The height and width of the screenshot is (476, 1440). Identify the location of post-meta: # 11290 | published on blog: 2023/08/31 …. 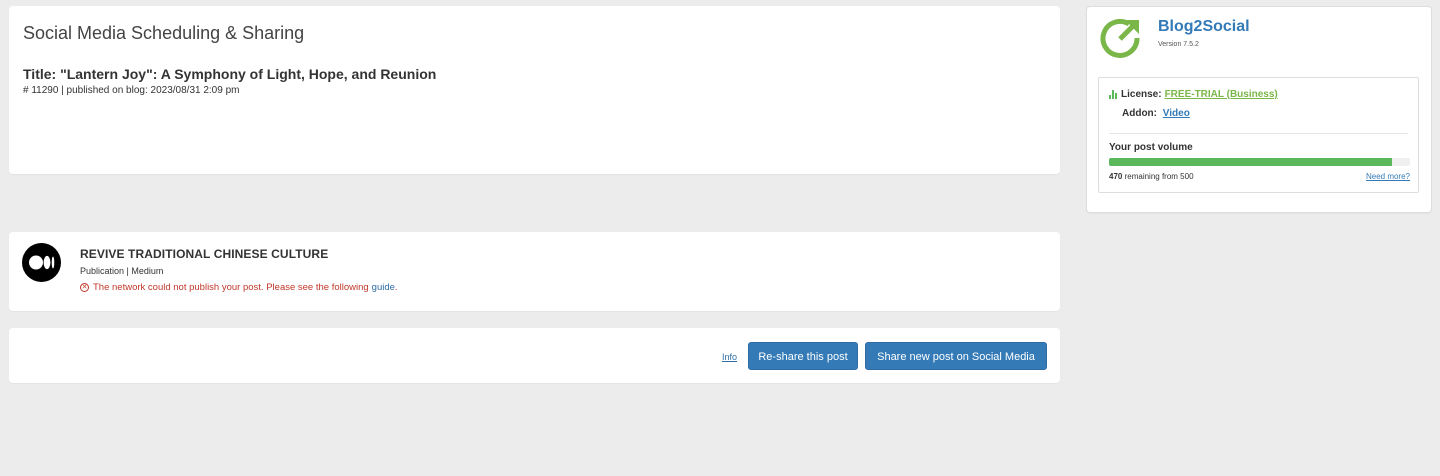
(131, 90).